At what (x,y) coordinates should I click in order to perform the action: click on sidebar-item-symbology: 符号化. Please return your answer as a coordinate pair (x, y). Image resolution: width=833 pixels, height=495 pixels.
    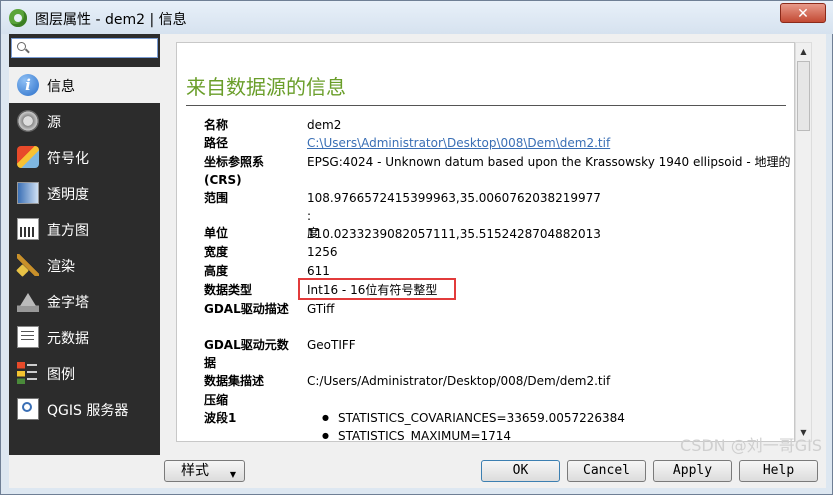
    Looking at the image, I should click on (84, 157).